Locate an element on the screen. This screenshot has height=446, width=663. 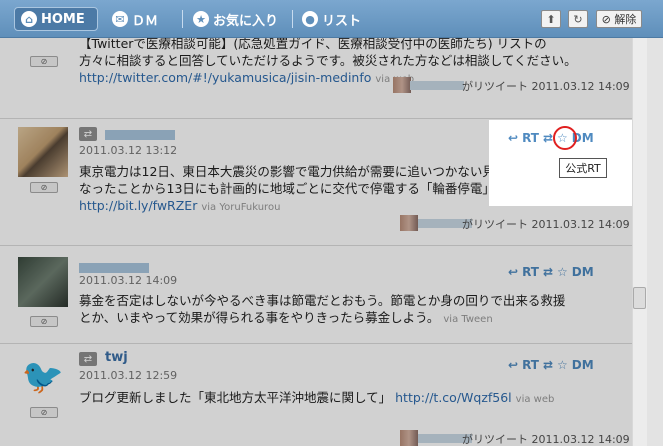
retweeter-name is located at coordinates (437, 85).